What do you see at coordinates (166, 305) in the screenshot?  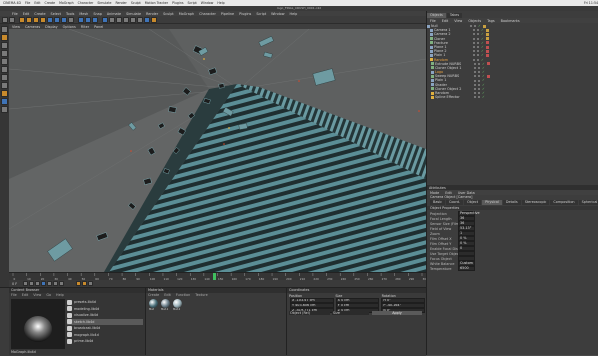 I see `material-swatch: Mat.1` at bounding box center [166, 305].